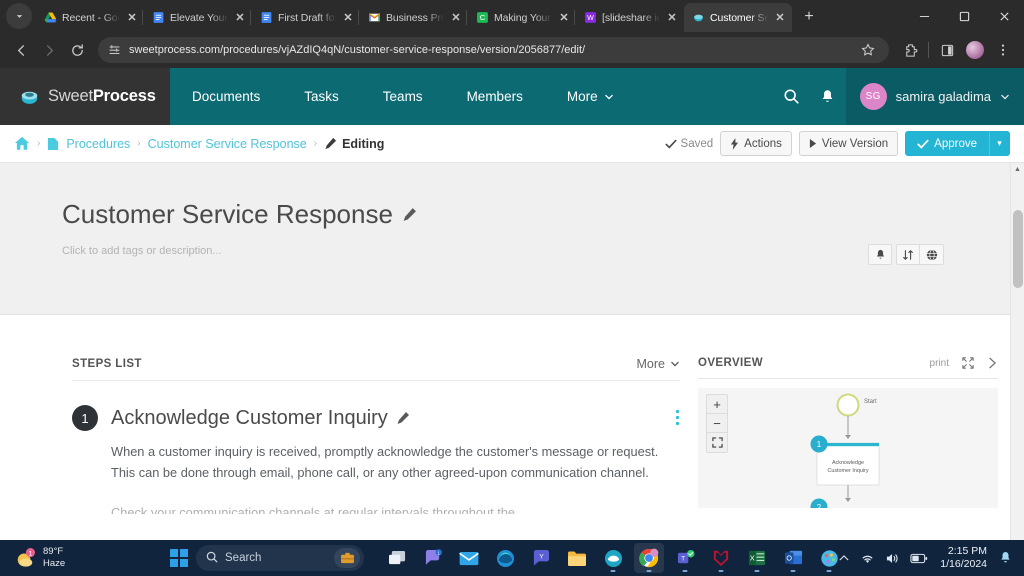 This screenshot has width=1024, height=576. I want to click on scroll-up-arrow-icon: ▲, so click(1017, 169).